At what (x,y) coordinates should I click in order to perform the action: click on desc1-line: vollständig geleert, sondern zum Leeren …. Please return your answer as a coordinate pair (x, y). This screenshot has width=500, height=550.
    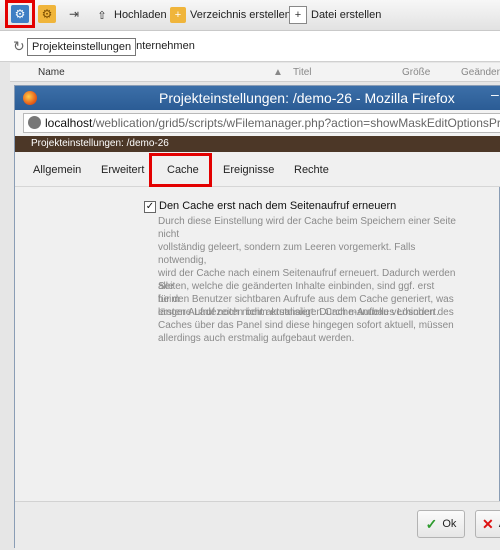
    Looking at the image, I should click on (287, 254).